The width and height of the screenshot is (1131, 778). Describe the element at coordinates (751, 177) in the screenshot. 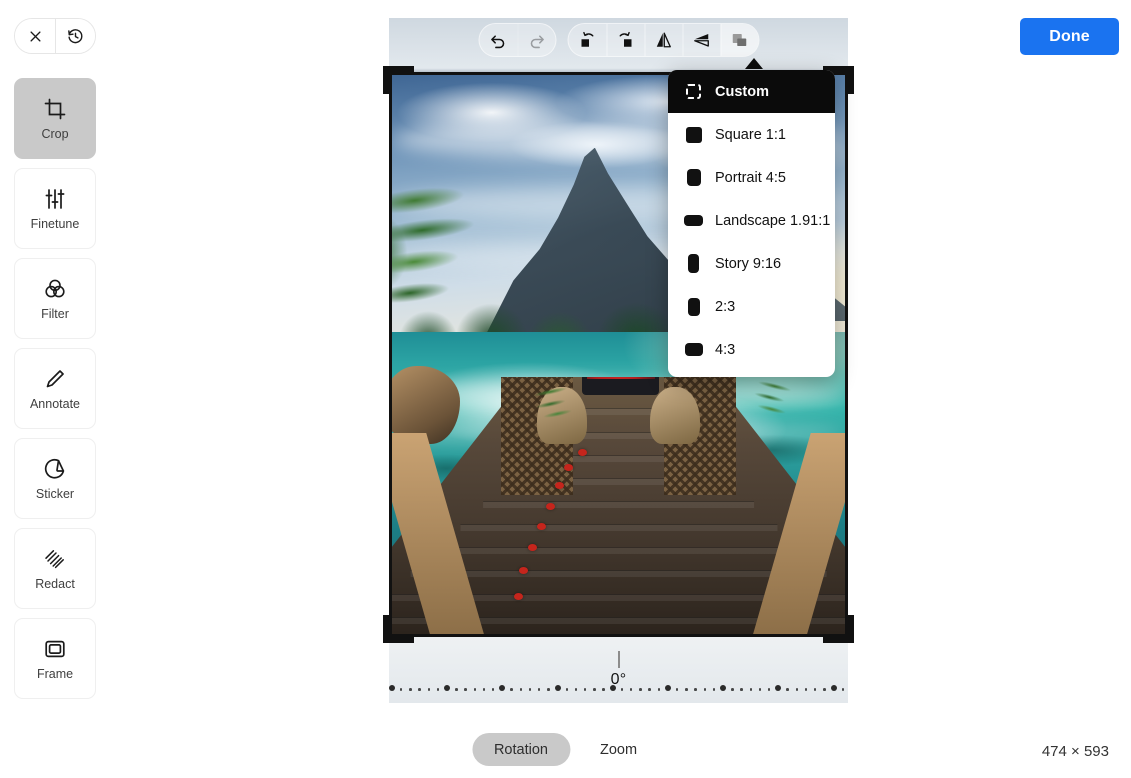

I see `aspect-option-portrait-4-5: Portrait 4:5` at that location.